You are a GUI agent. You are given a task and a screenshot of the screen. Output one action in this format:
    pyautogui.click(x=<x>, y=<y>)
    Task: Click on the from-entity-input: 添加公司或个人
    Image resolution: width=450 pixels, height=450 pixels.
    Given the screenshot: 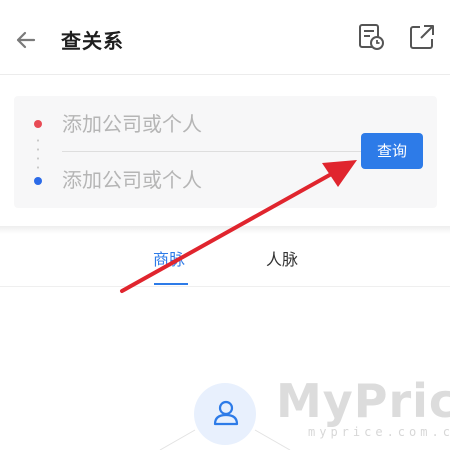 What is the action you would take?
    pyautogui.click(x=202, y=124)
    